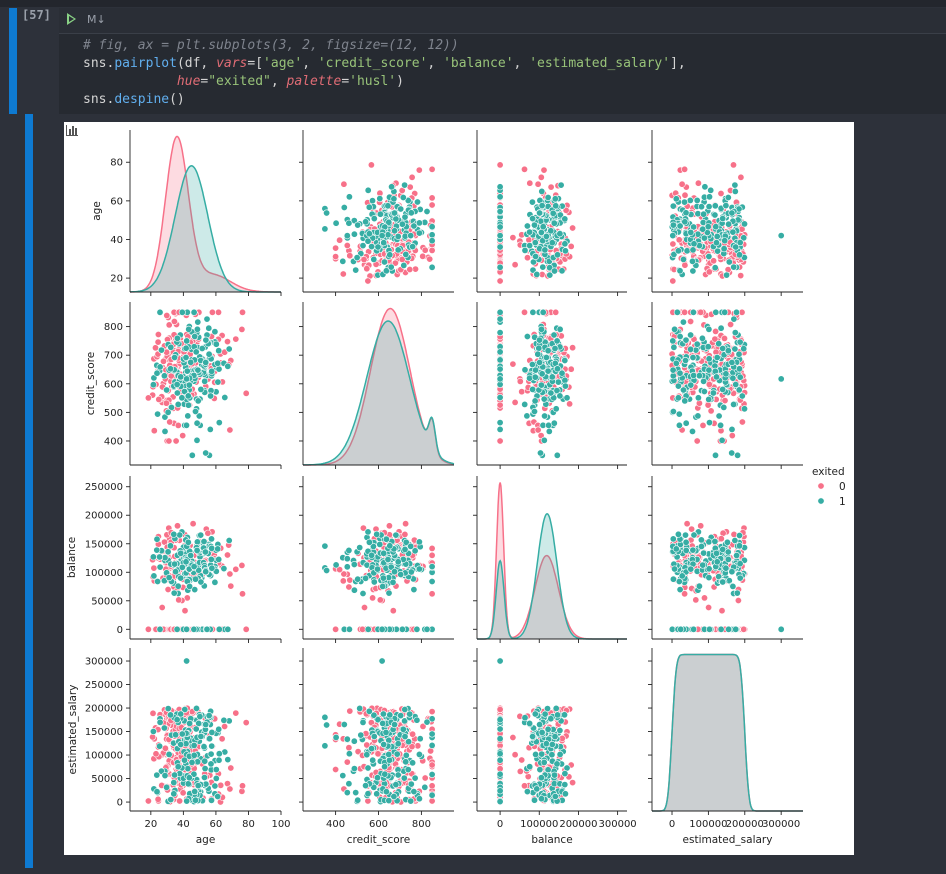 The width and height of the screenshot is (946, 874). What do you see at coordinates (745, 824) in the screenshot?
I see `x-tick-label: 200000` at bounding box center [745, 824].